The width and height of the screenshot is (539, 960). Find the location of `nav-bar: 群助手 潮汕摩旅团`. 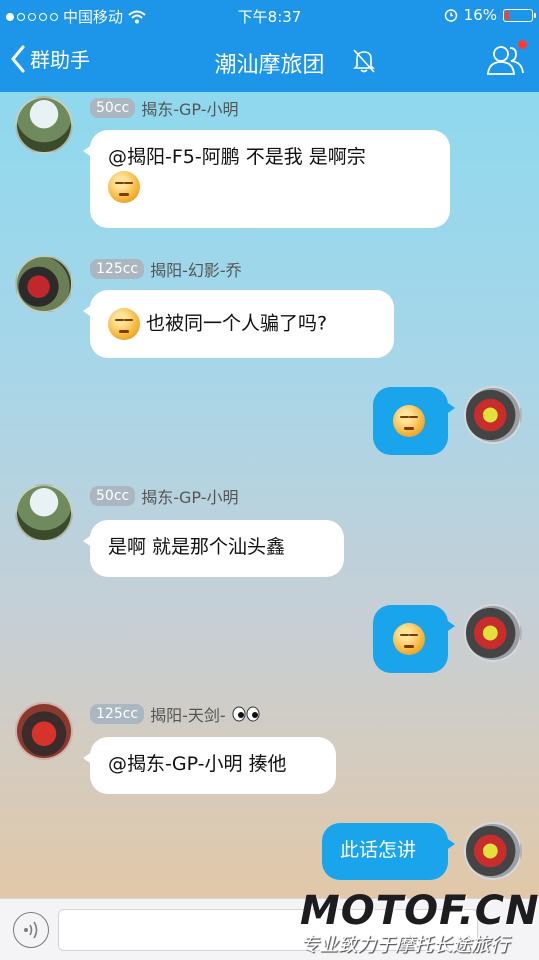

nav-bar: 群助手 潮汕摩旅团 is located at coordinates (269, 61).